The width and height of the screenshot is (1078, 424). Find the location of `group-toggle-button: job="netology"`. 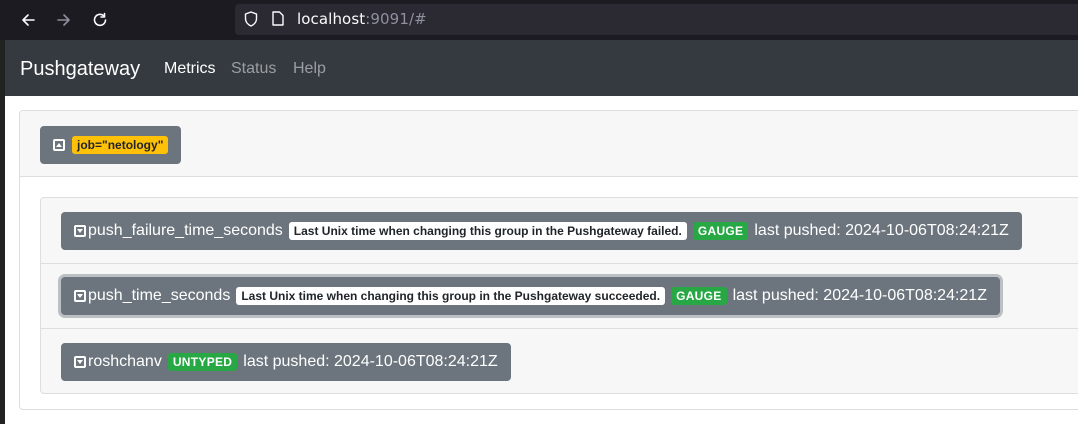

group-toggle-button: job="netology" is located at coordinates (111, 145).